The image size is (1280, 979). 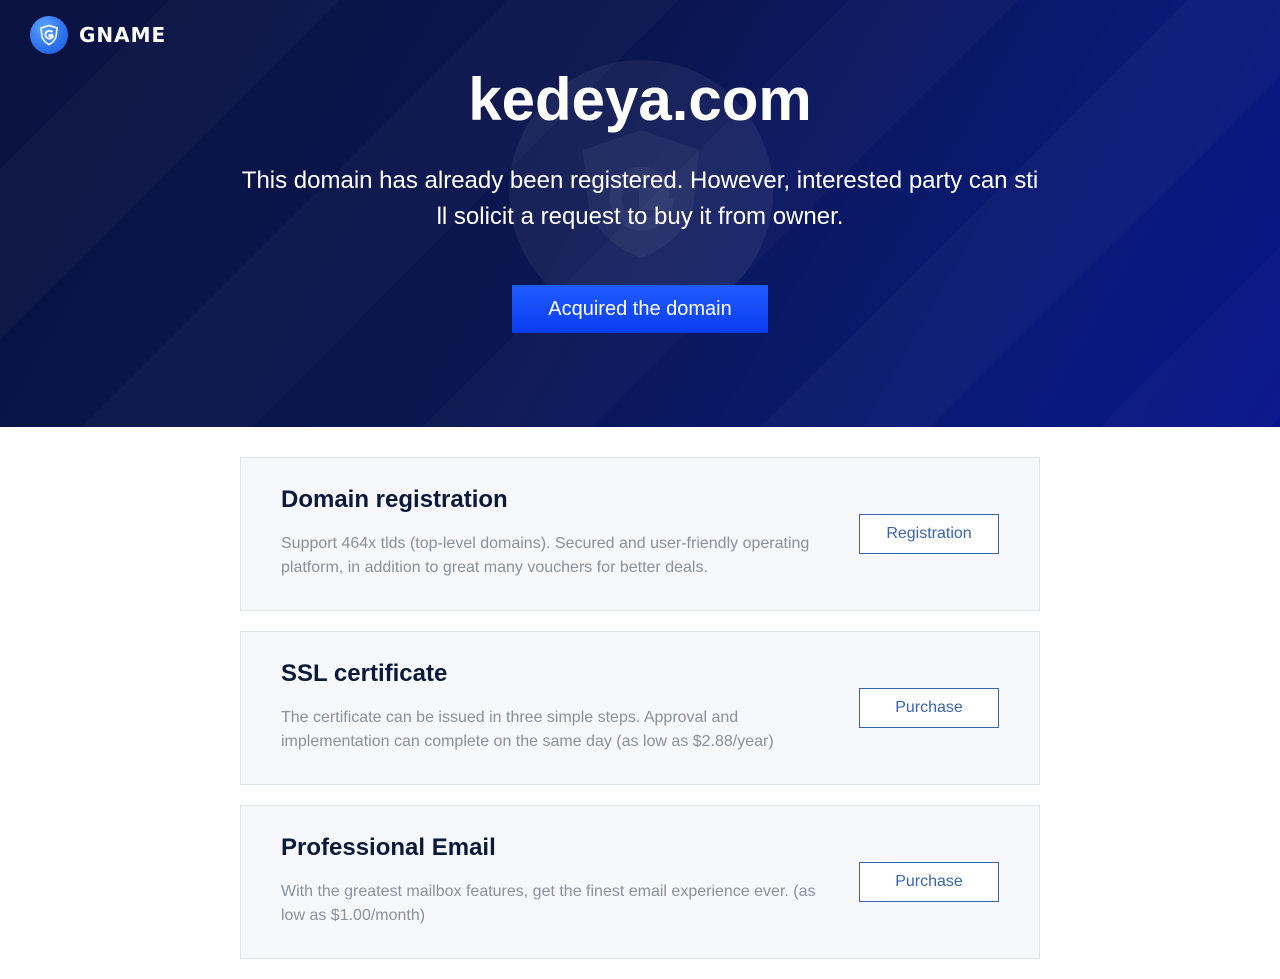 I want to click on purchase-email-button: Purchase, so click(x=929, y=882).